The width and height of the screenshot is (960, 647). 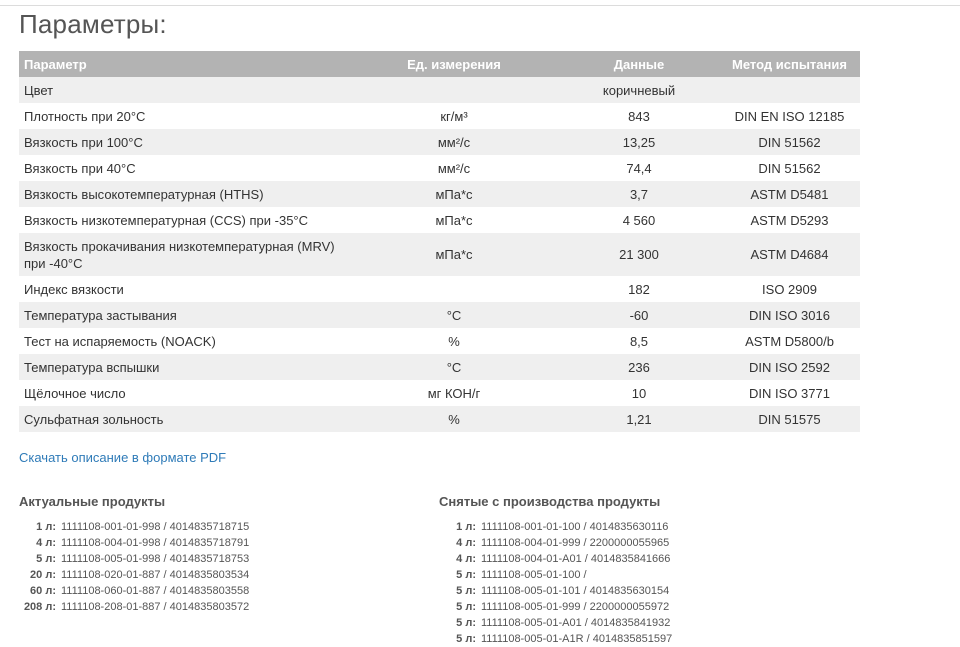 What do you see at coordinates (639, 168) in the screenshot?
I see `param-value: 74,4` at bounding box center [639, 168].